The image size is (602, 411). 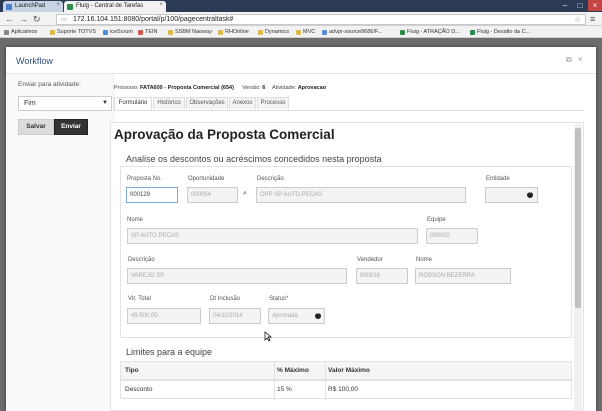 What do you see at coordinates (370, 260) in the screenshot?
I see `vendedor-label: Vendedor` at bounding box center [370, 260].